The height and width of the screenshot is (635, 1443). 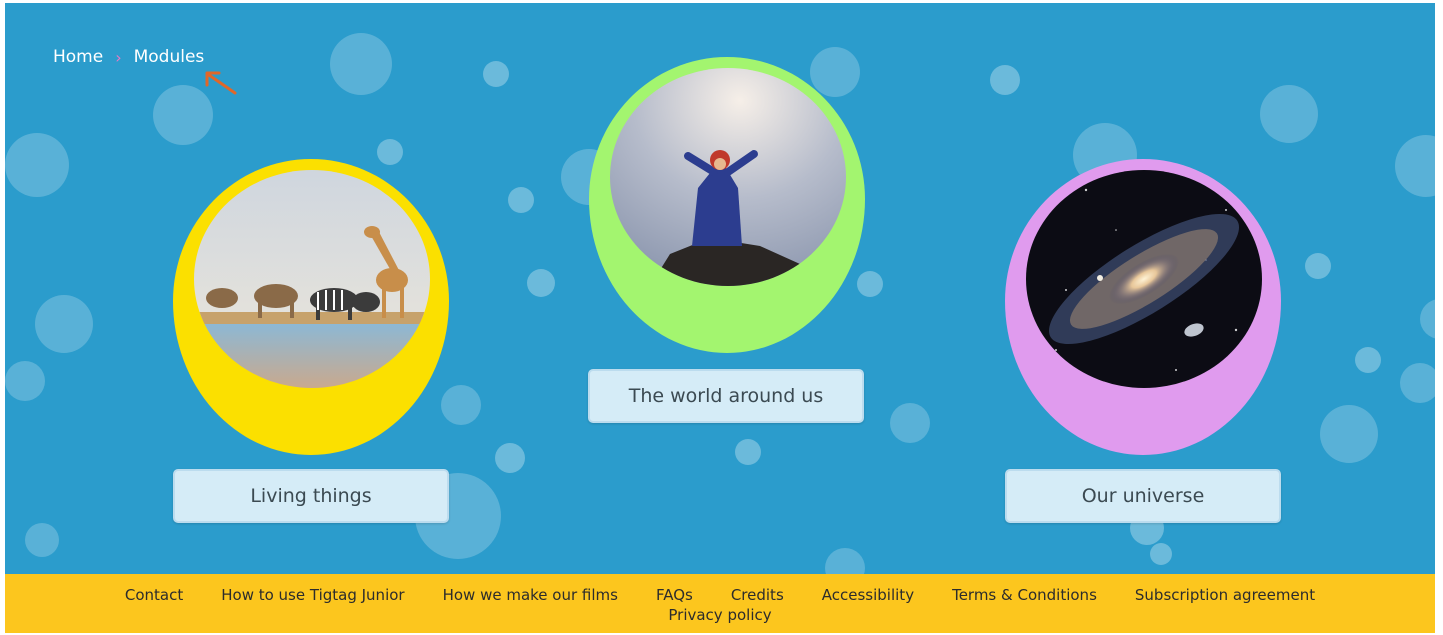 I want to click on footer-link-contact: Contact, so click(x=154, y=595).